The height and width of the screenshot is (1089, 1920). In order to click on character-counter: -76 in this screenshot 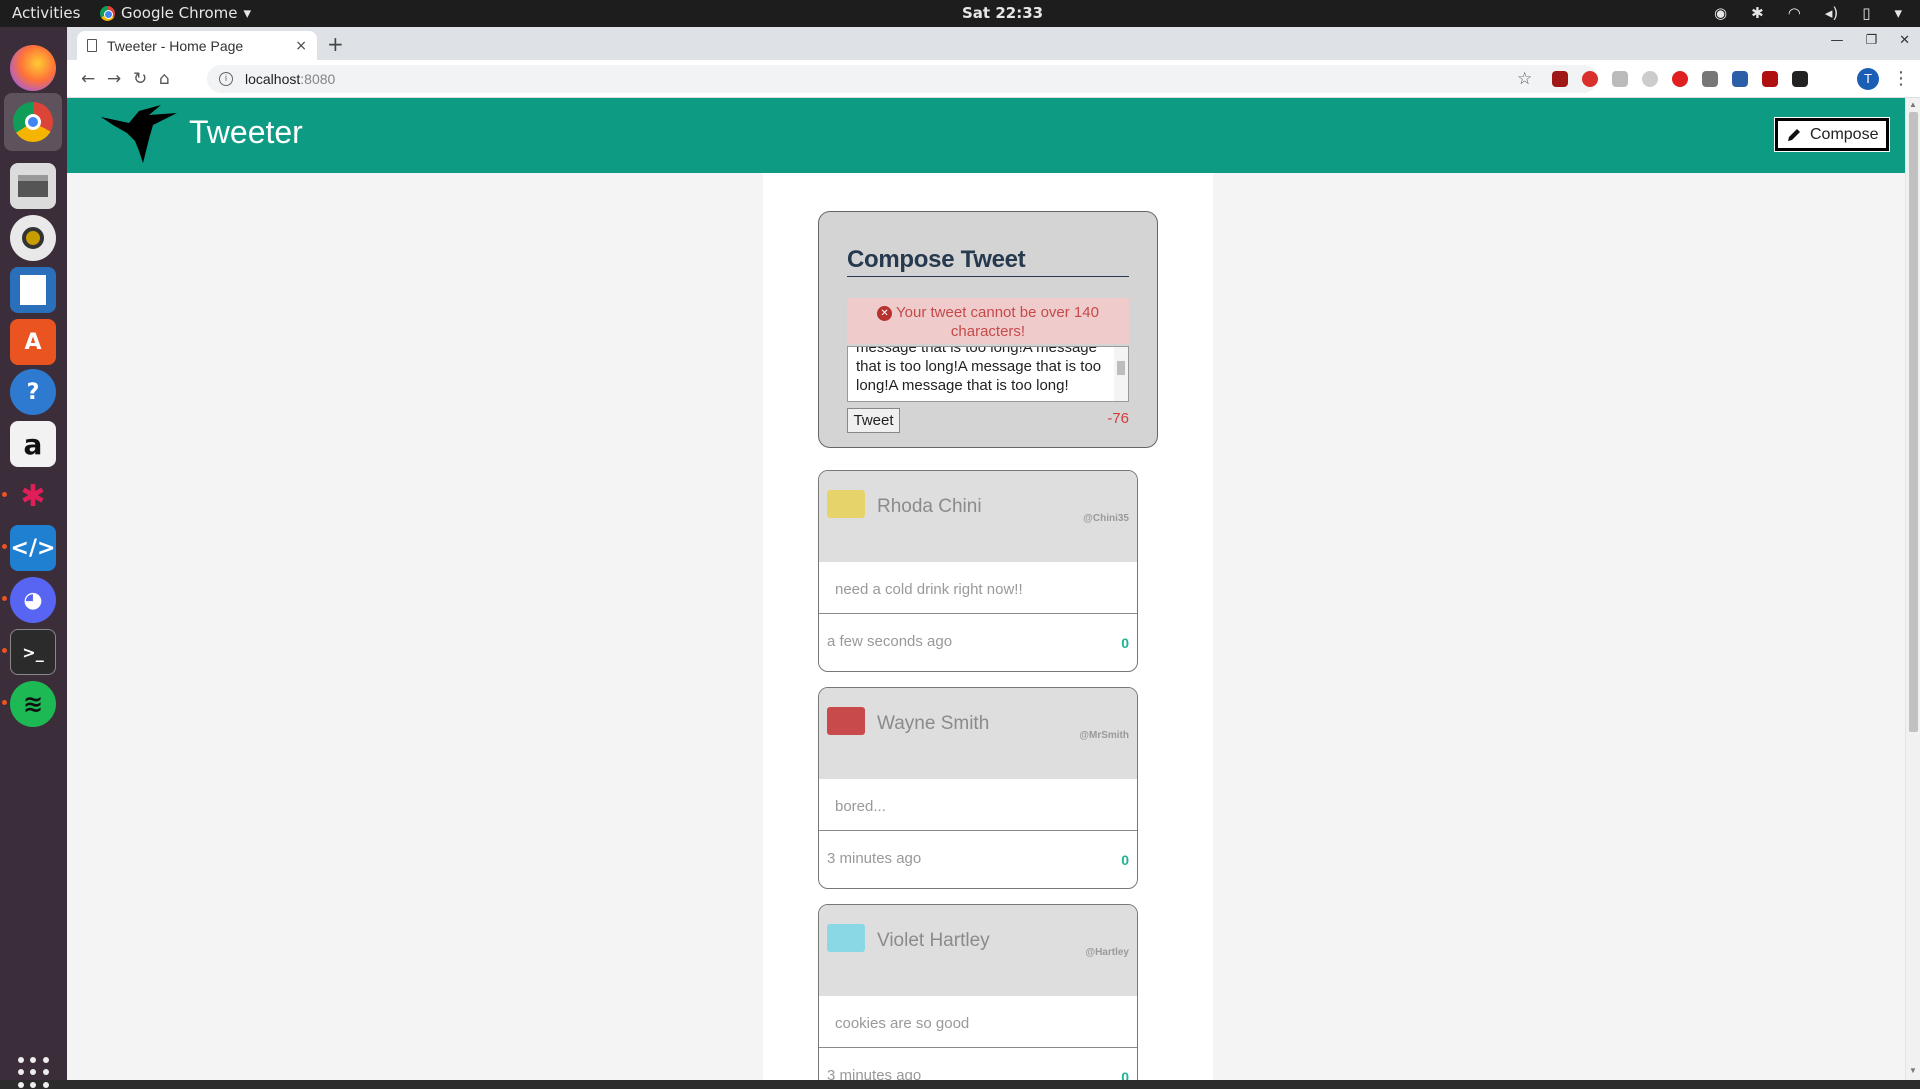, I will do `click(1118, 418)`.